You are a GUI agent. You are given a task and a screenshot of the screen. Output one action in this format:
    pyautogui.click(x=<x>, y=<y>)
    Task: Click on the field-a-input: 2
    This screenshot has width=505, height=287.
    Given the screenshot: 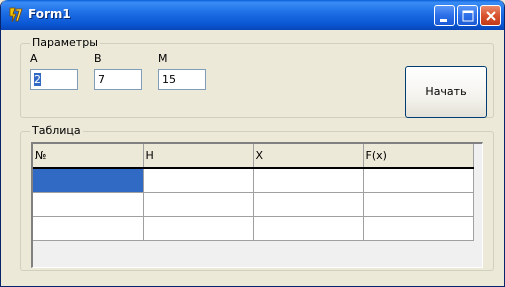 What is the action you would take?
    pyautogui.click(x=54, y=79)
    